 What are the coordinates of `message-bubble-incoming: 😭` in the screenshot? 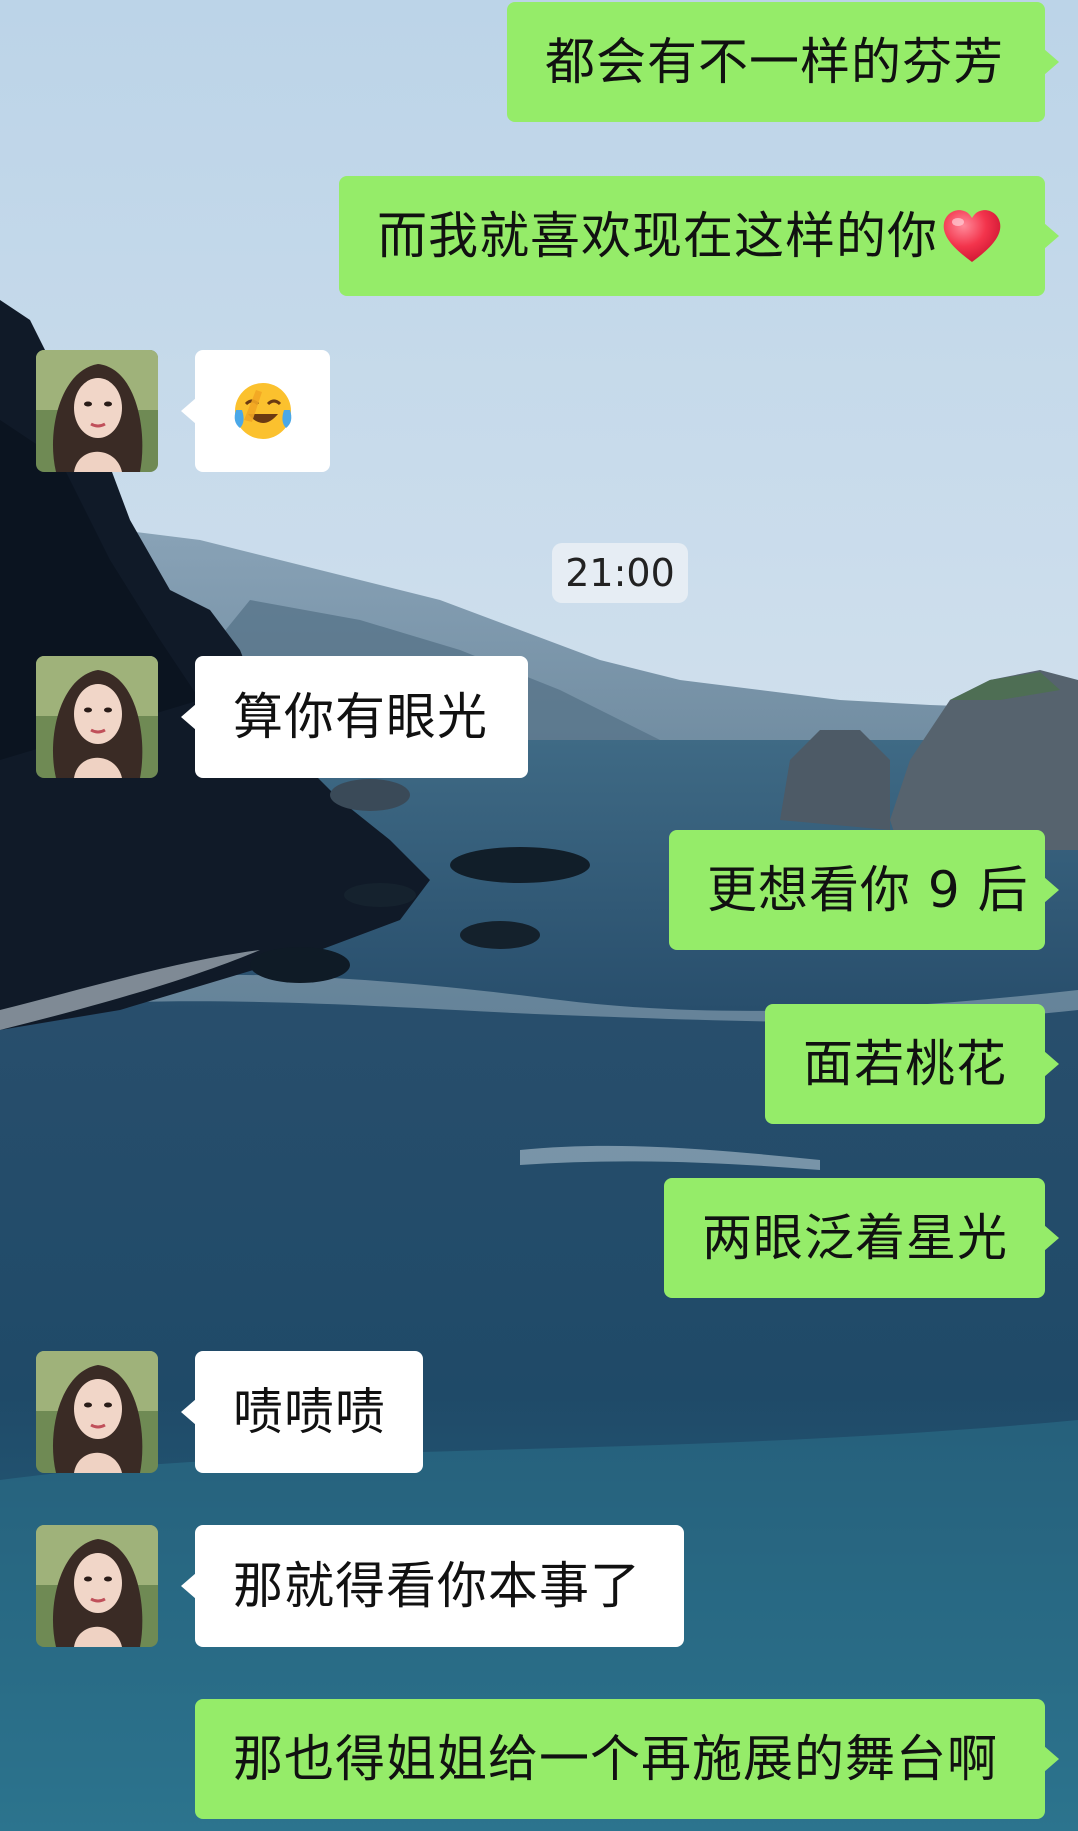 It's located at (262, 411).